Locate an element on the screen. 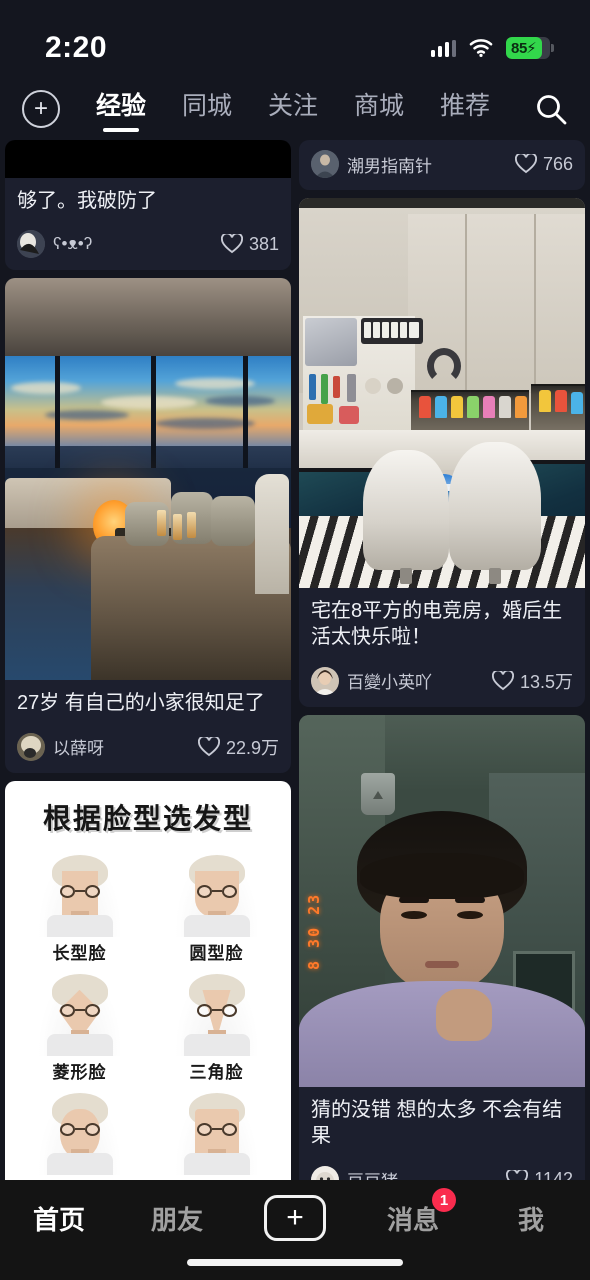 This screenshot has height=1280, width=590. tab-tongcheng: 同城 is located at coordinates (207, 109).